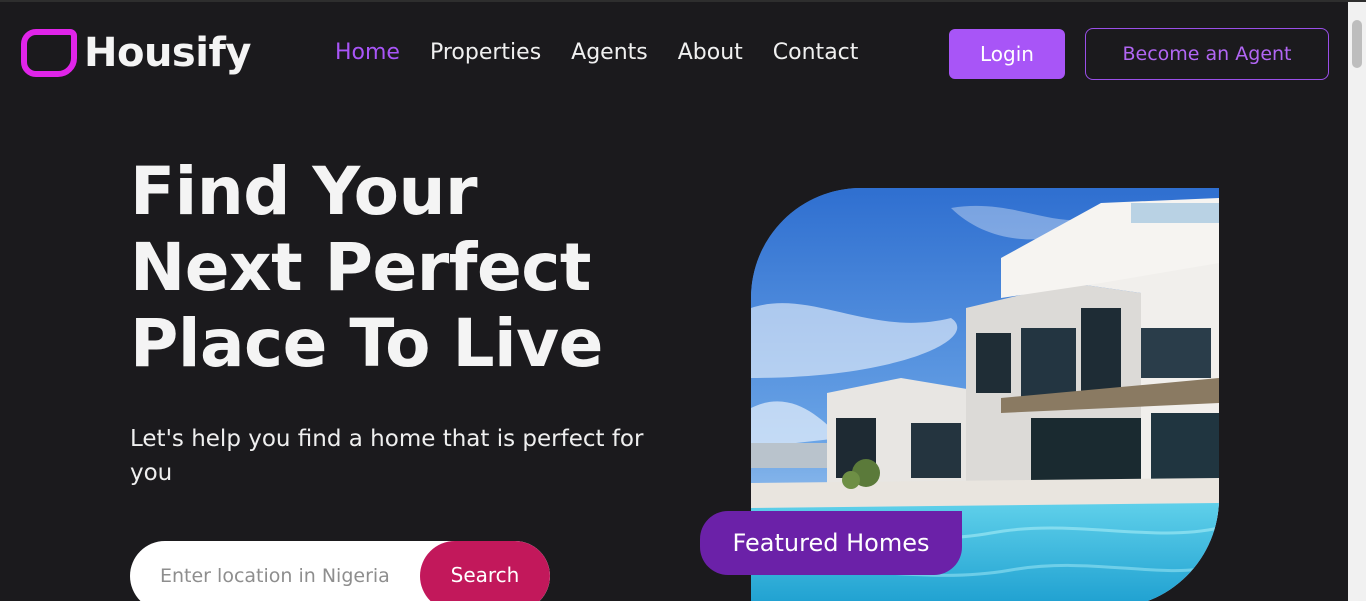 The height and width of the screenshot is (601, 1366). Describe the element at coordinates (485, 571) in the screenshot. I see `search-button: Search` at that location.